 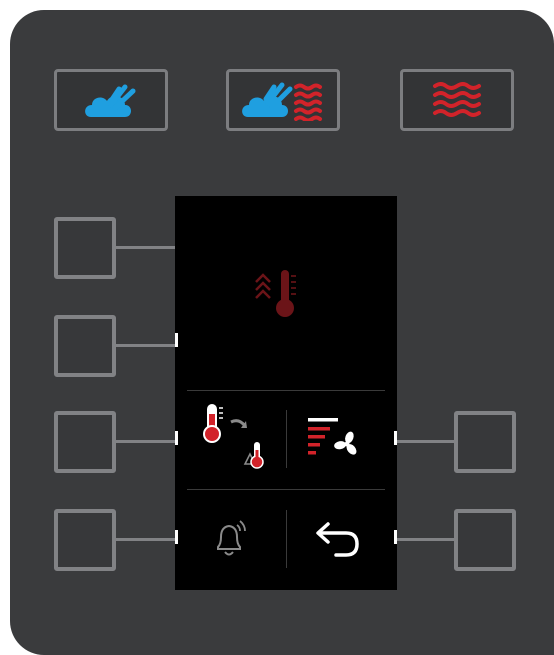 I want to click on convection-mode-button, so click(x=457, y=100).